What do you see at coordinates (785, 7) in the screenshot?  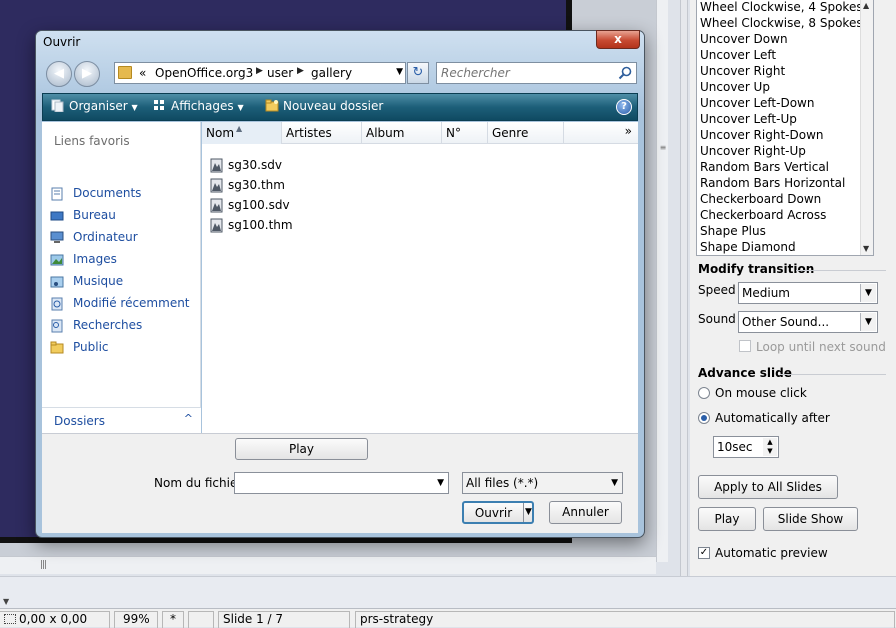 I see `effect-list-item: Wheel Clockwise, 4 Spokes` at bounding box center [785, 7].